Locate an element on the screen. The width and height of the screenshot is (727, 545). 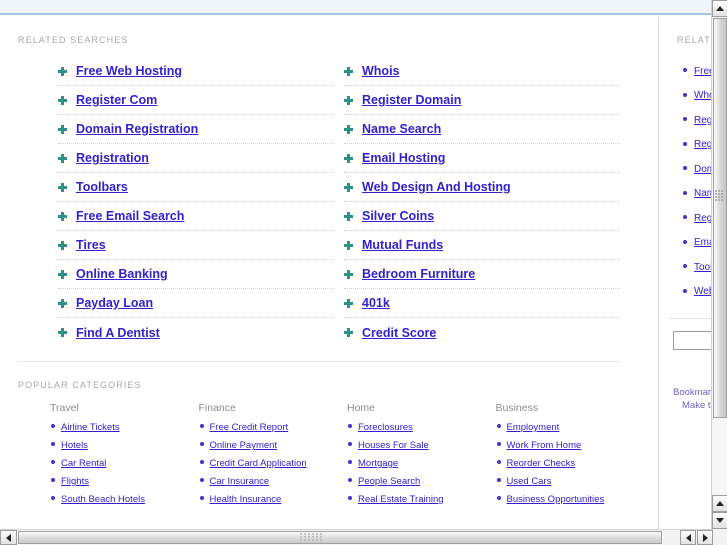
list-item: Used Cars is located at coordinates (567, 480).